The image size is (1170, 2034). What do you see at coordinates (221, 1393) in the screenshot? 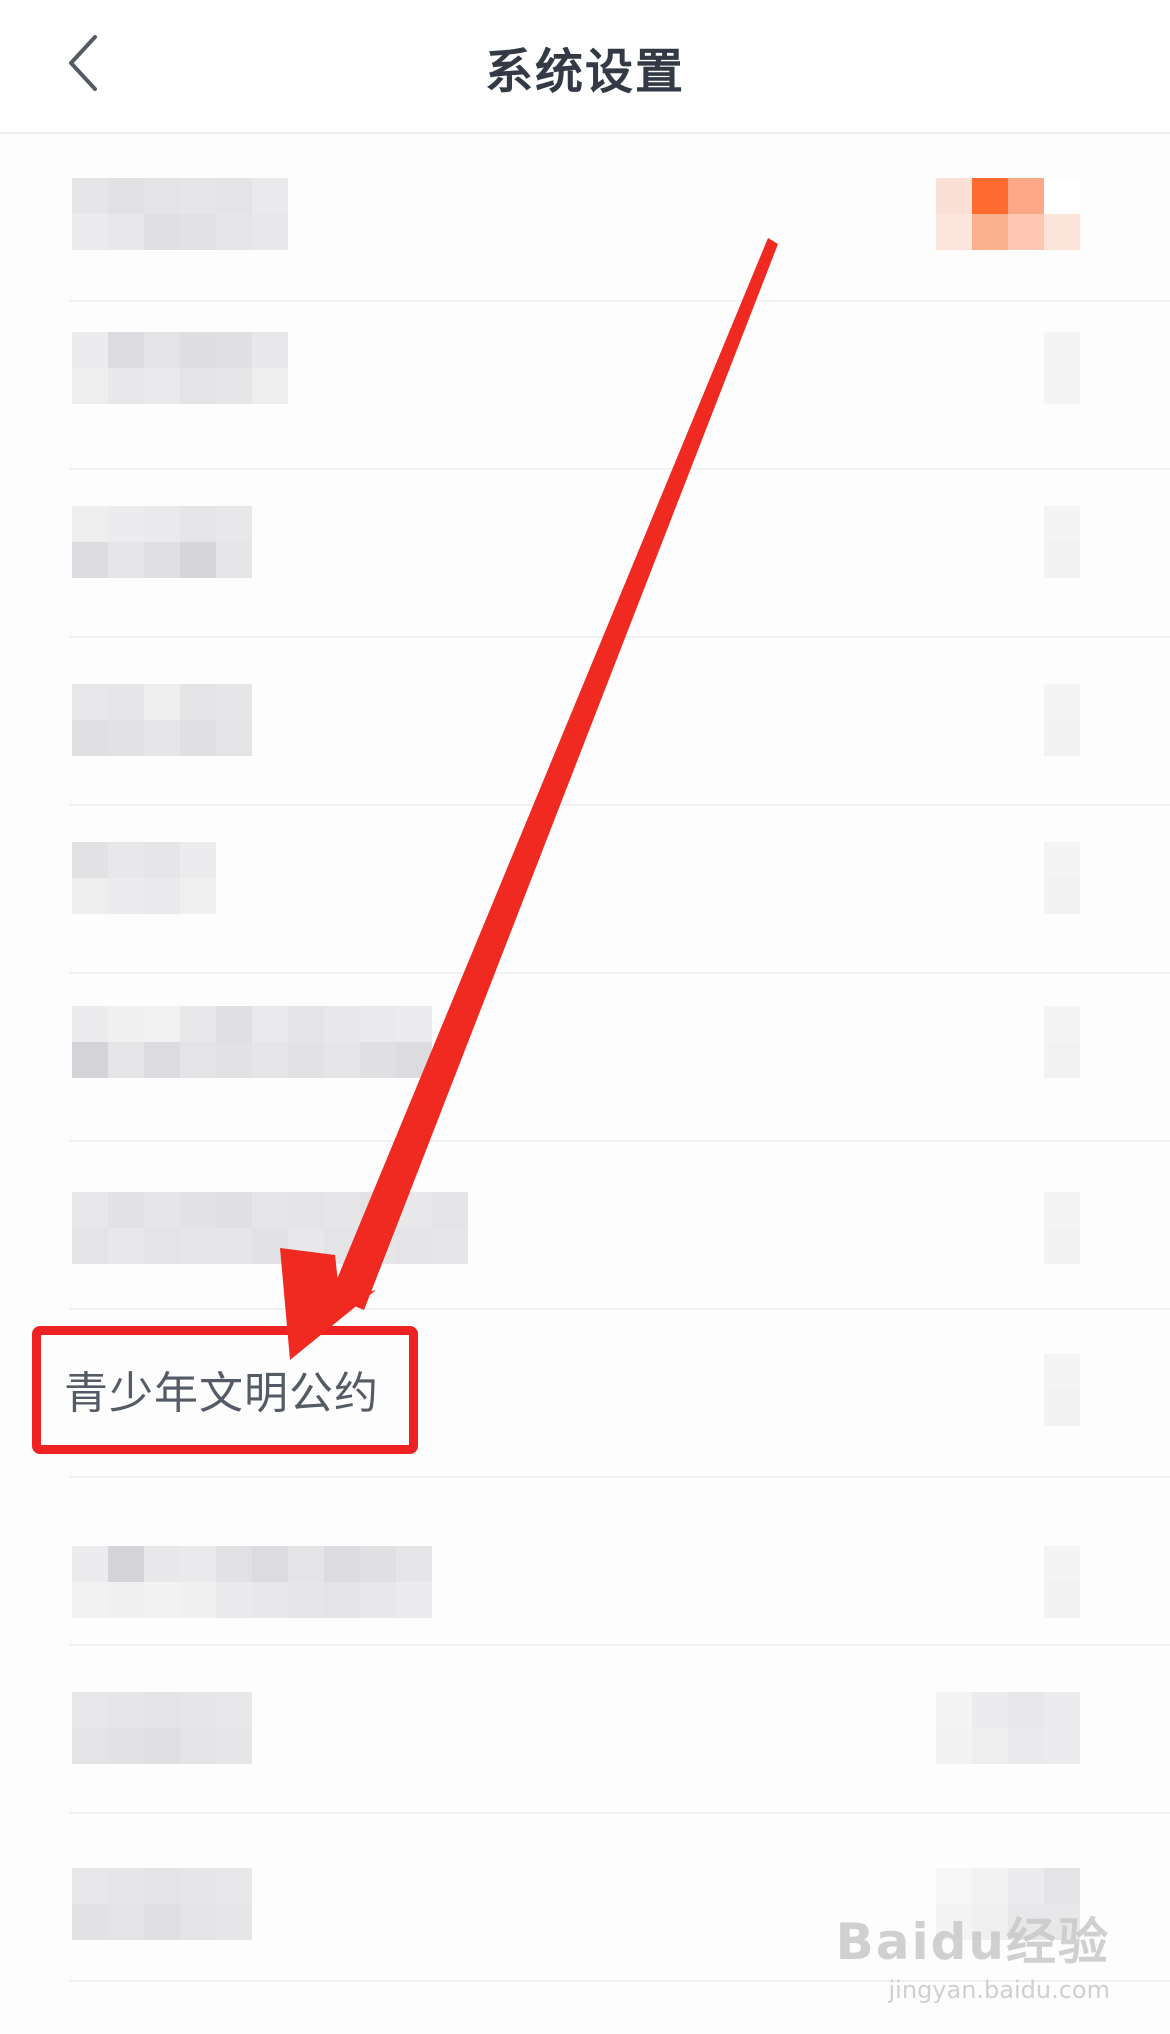
I see `settings-item-label: 青少年文明公约` at bounding box center [221, 1393].